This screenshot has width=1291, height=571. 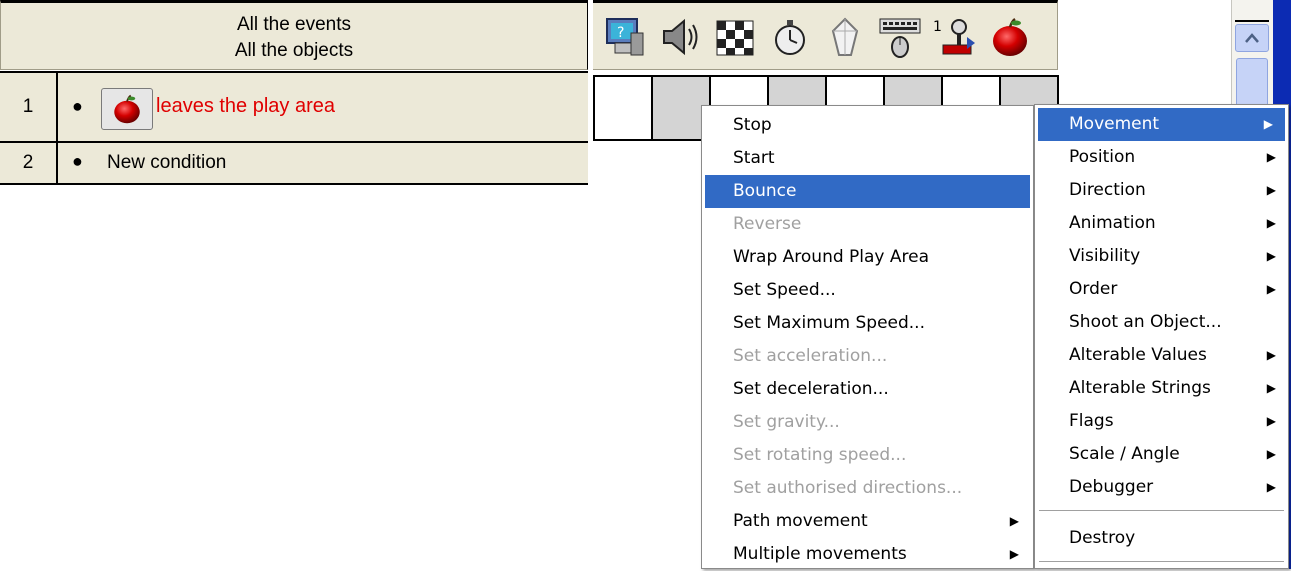 I want to click on menu-item-flags: Flags ▶, so click(x=1161, y=421).